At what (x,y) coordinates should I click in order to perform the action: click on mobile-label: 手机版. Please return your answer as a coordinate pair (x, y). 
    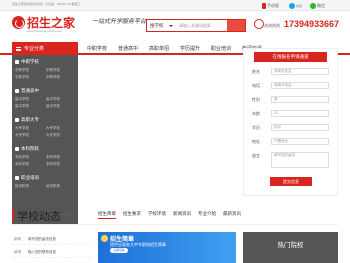
    Looking at the image, I should click on (273, 5).